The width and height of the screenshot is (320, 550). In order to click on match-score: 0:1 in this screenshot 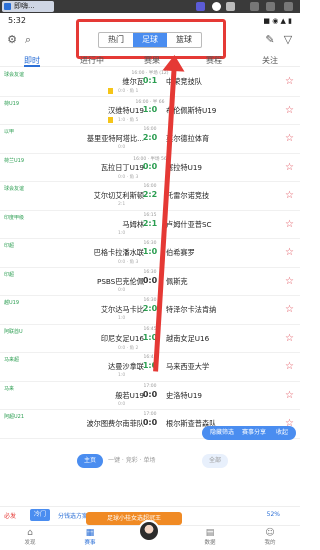, I will do `click(150, 80)`.